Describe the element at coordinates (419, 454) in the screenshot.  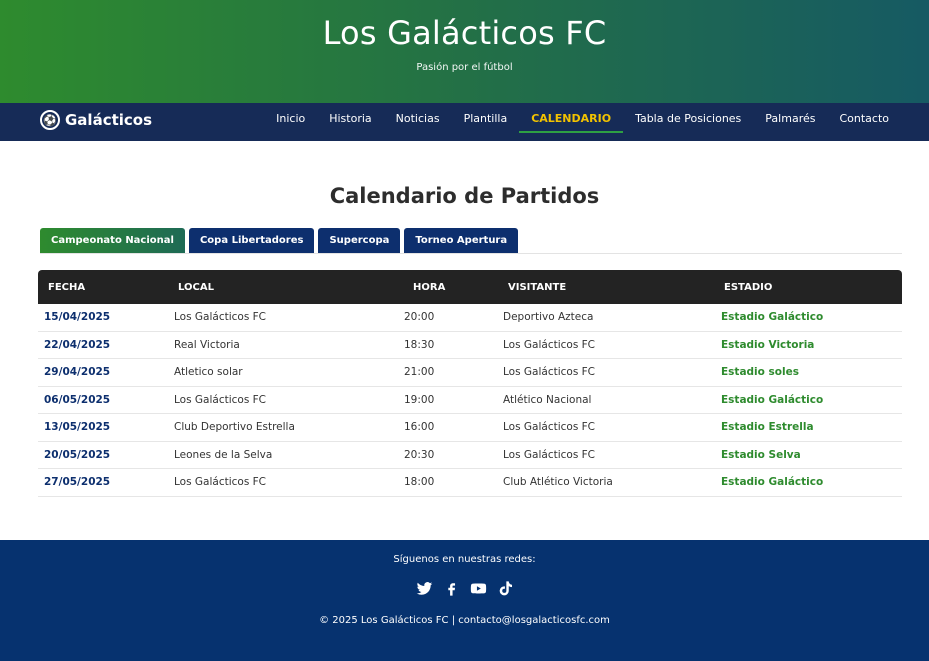
I see `cell-hora: 20:30` at that location.